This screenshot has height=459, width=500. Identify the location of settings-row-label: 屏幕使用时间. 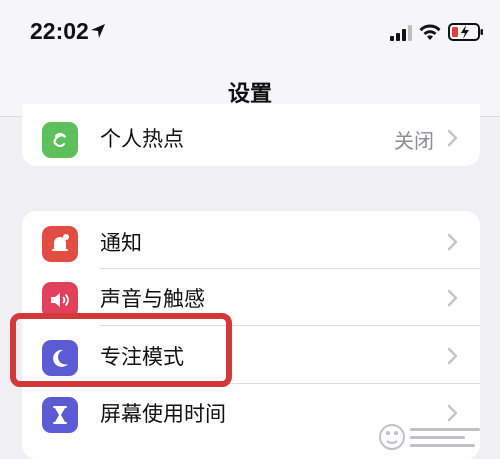
(163, 414).